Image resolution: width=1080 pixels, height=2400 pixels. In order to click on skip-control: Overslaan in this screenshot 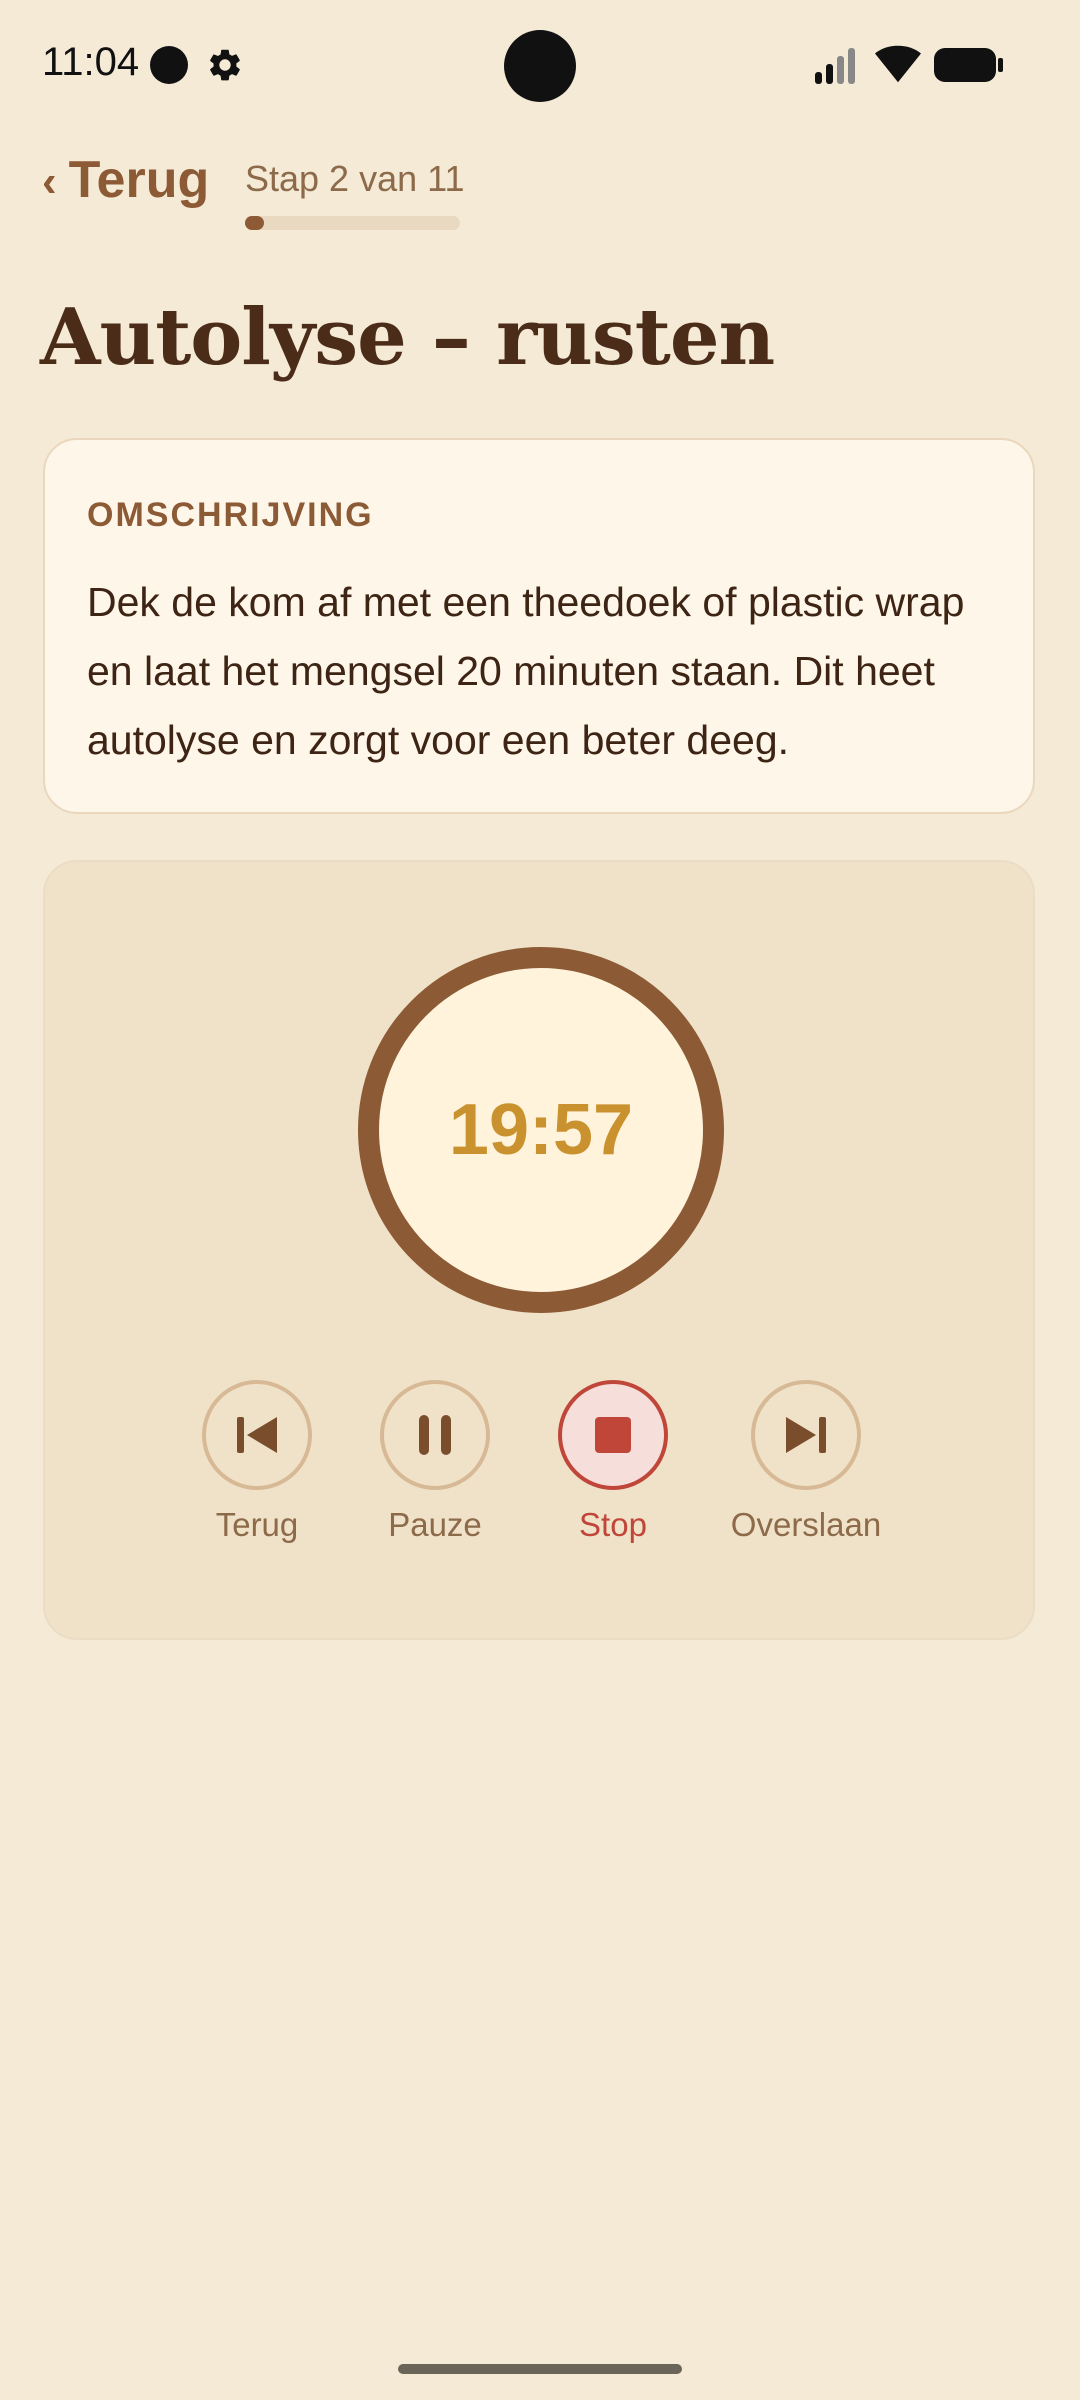, I will do `click(806, 1462)`.